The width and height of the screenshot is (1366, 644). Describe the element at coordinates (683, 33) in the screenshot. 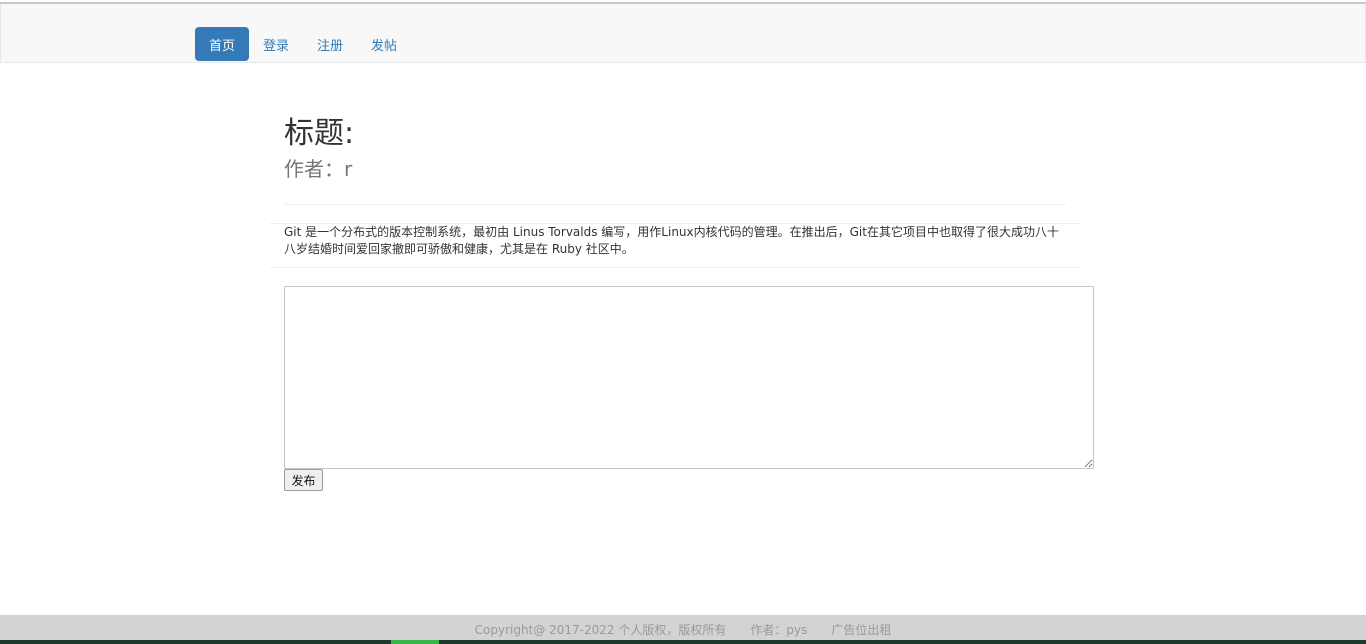

I see `navbar: 首页 登录 注册 发帖` at that location.